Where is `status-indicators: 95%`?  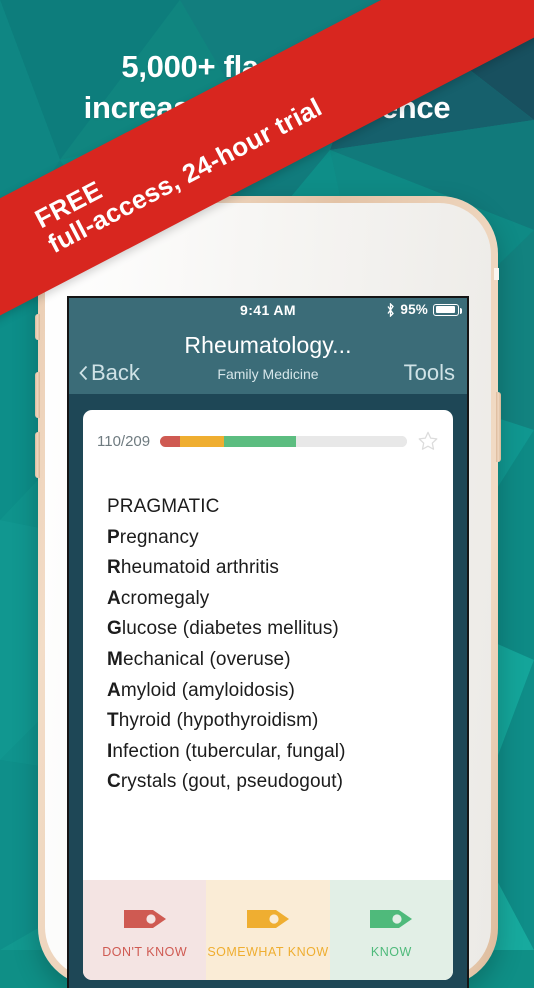 status-indicators: 95% is located at coordinates (424, 309).